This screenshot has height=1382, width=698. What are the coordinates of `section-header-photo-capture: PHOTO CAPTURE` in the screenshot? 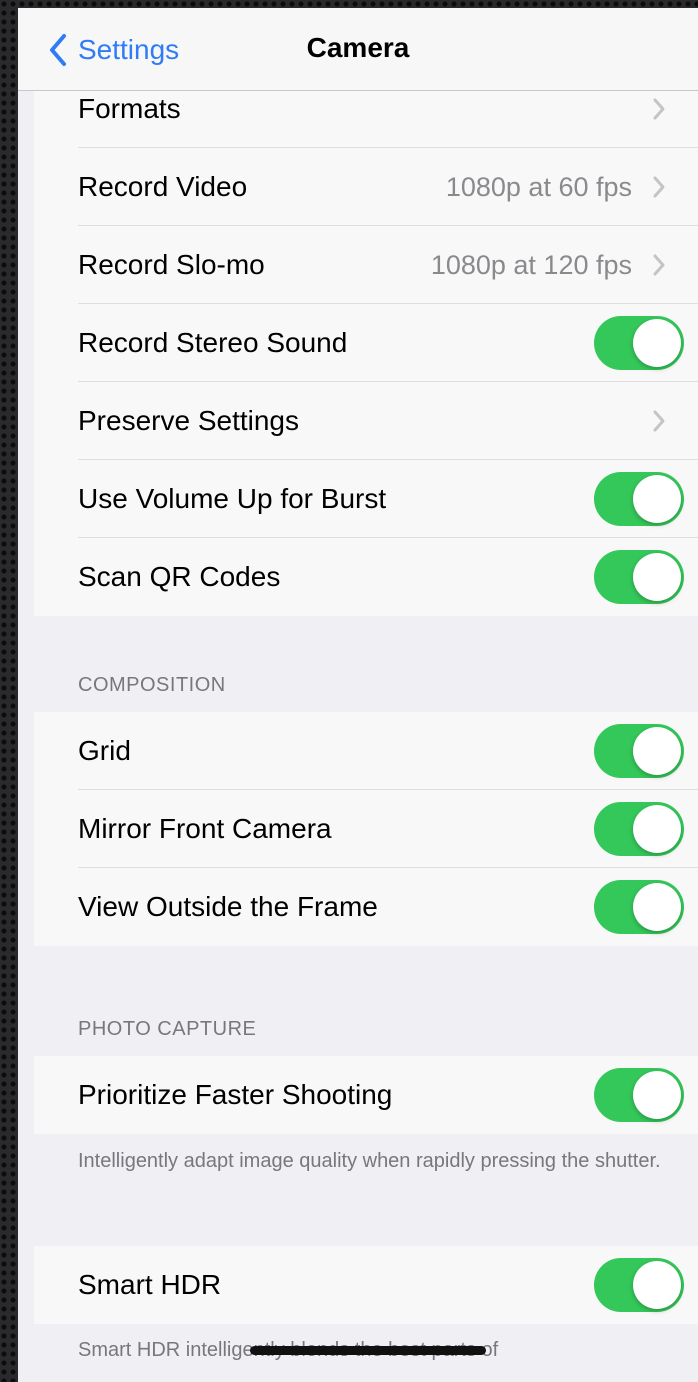 It's located at (167, 1029).